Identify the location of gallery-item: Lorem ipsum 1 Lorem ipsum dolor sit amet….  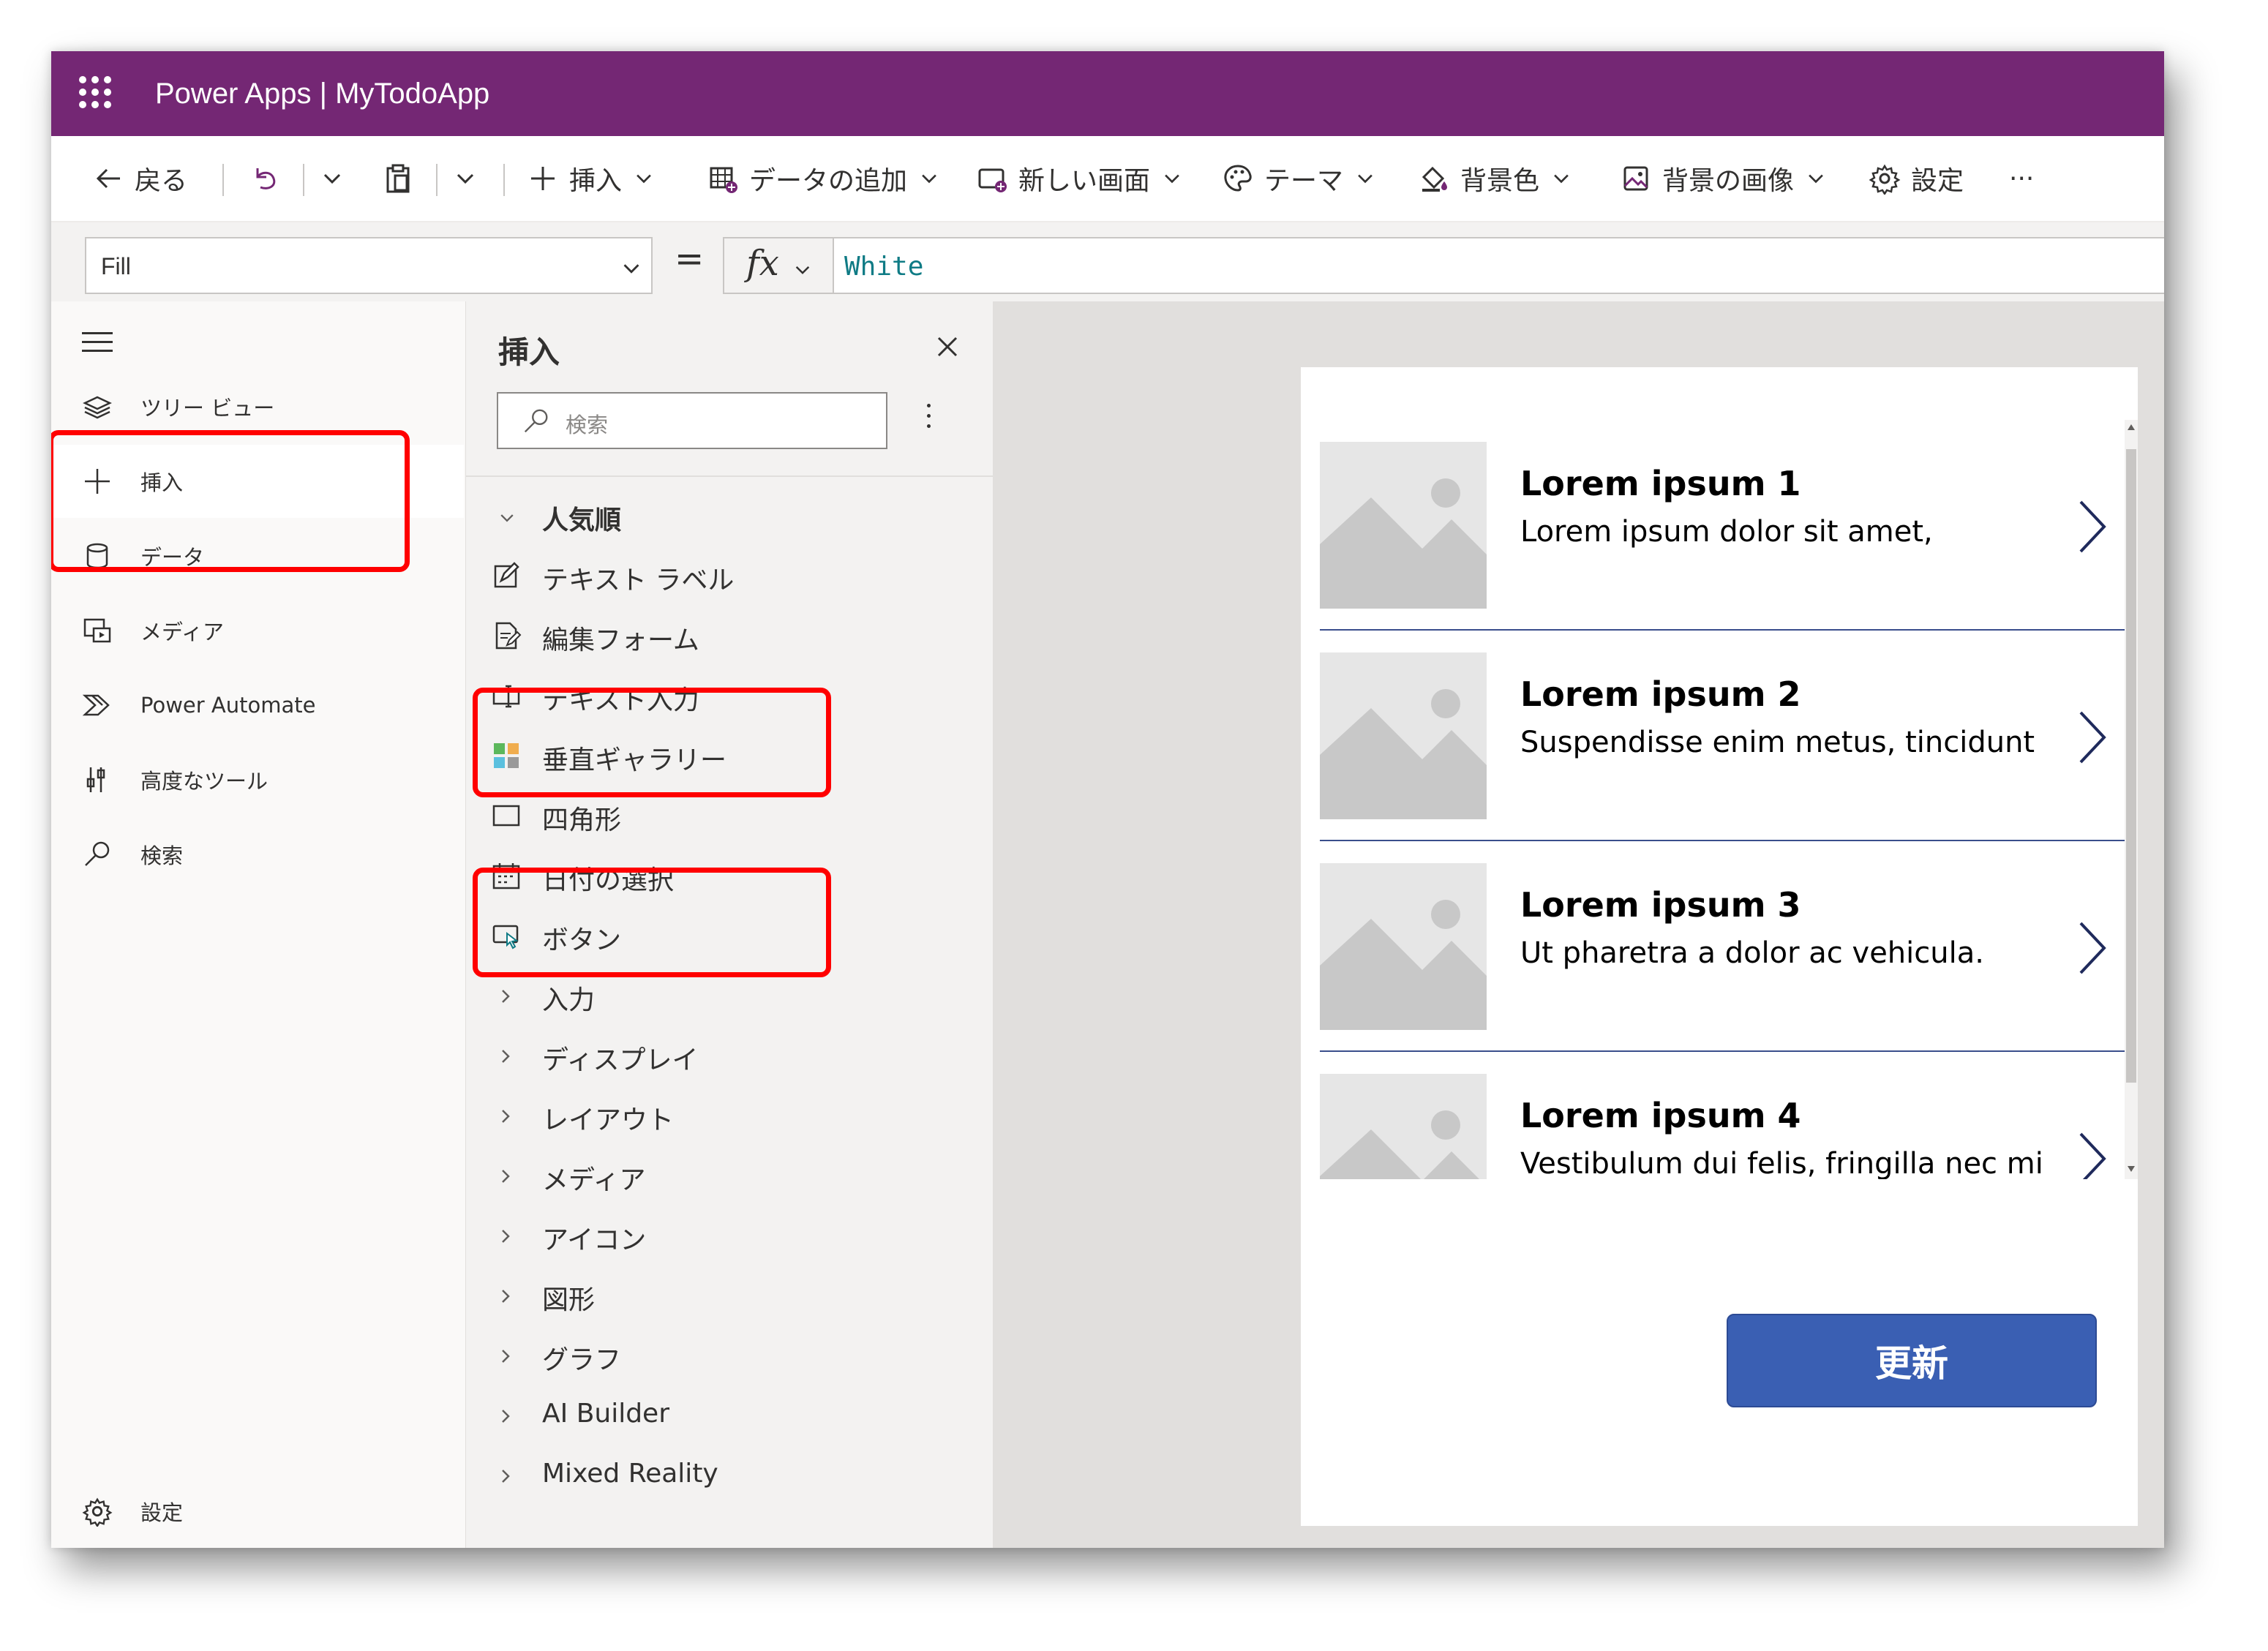
(1722, 526).